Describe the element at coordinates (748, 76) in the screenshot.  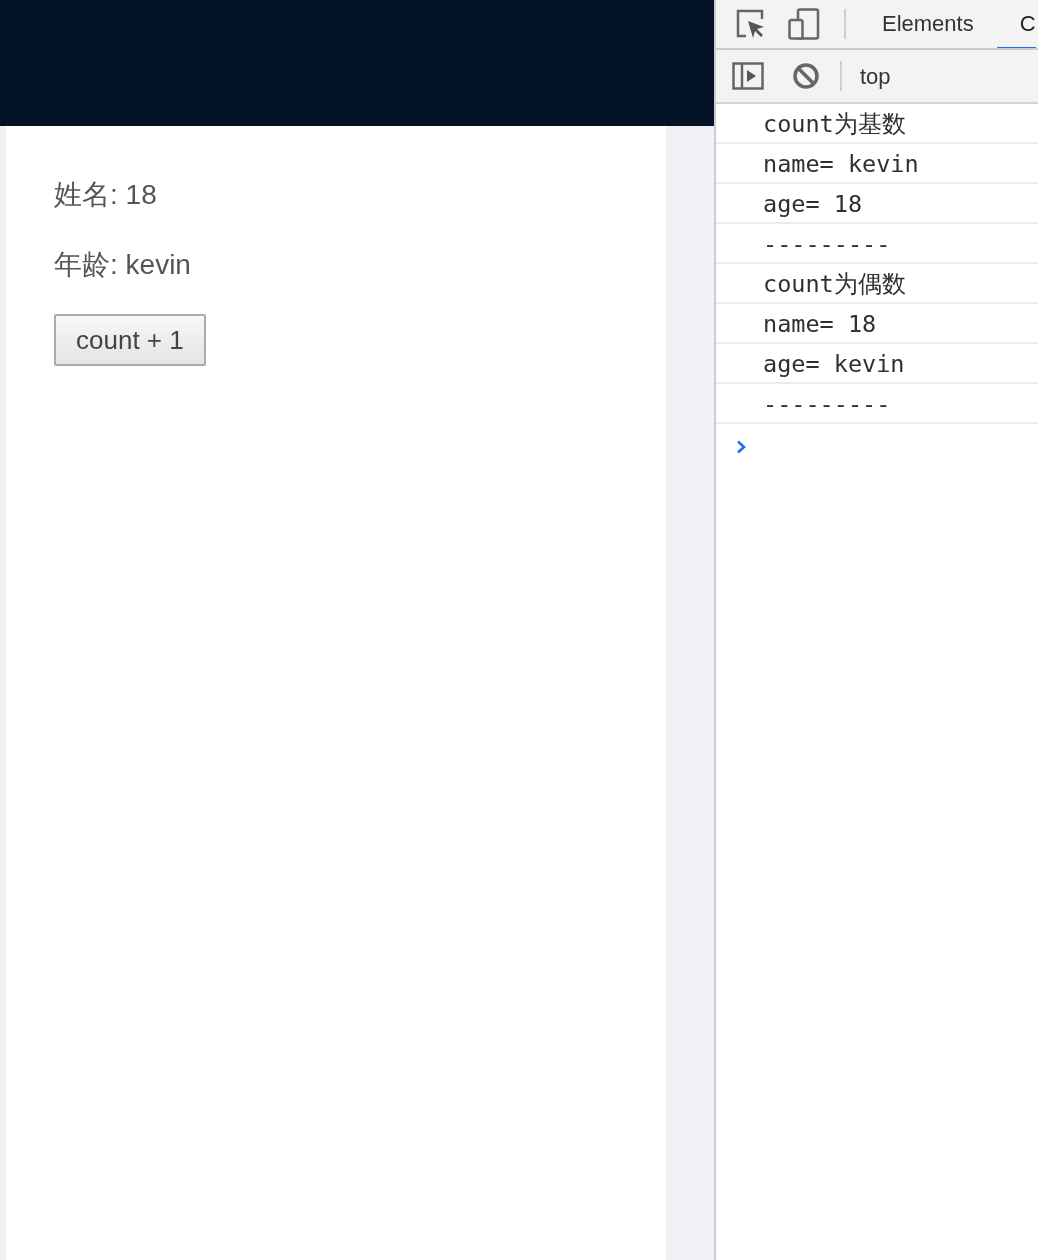
I see `sidebar-toggle-icon` at that location.